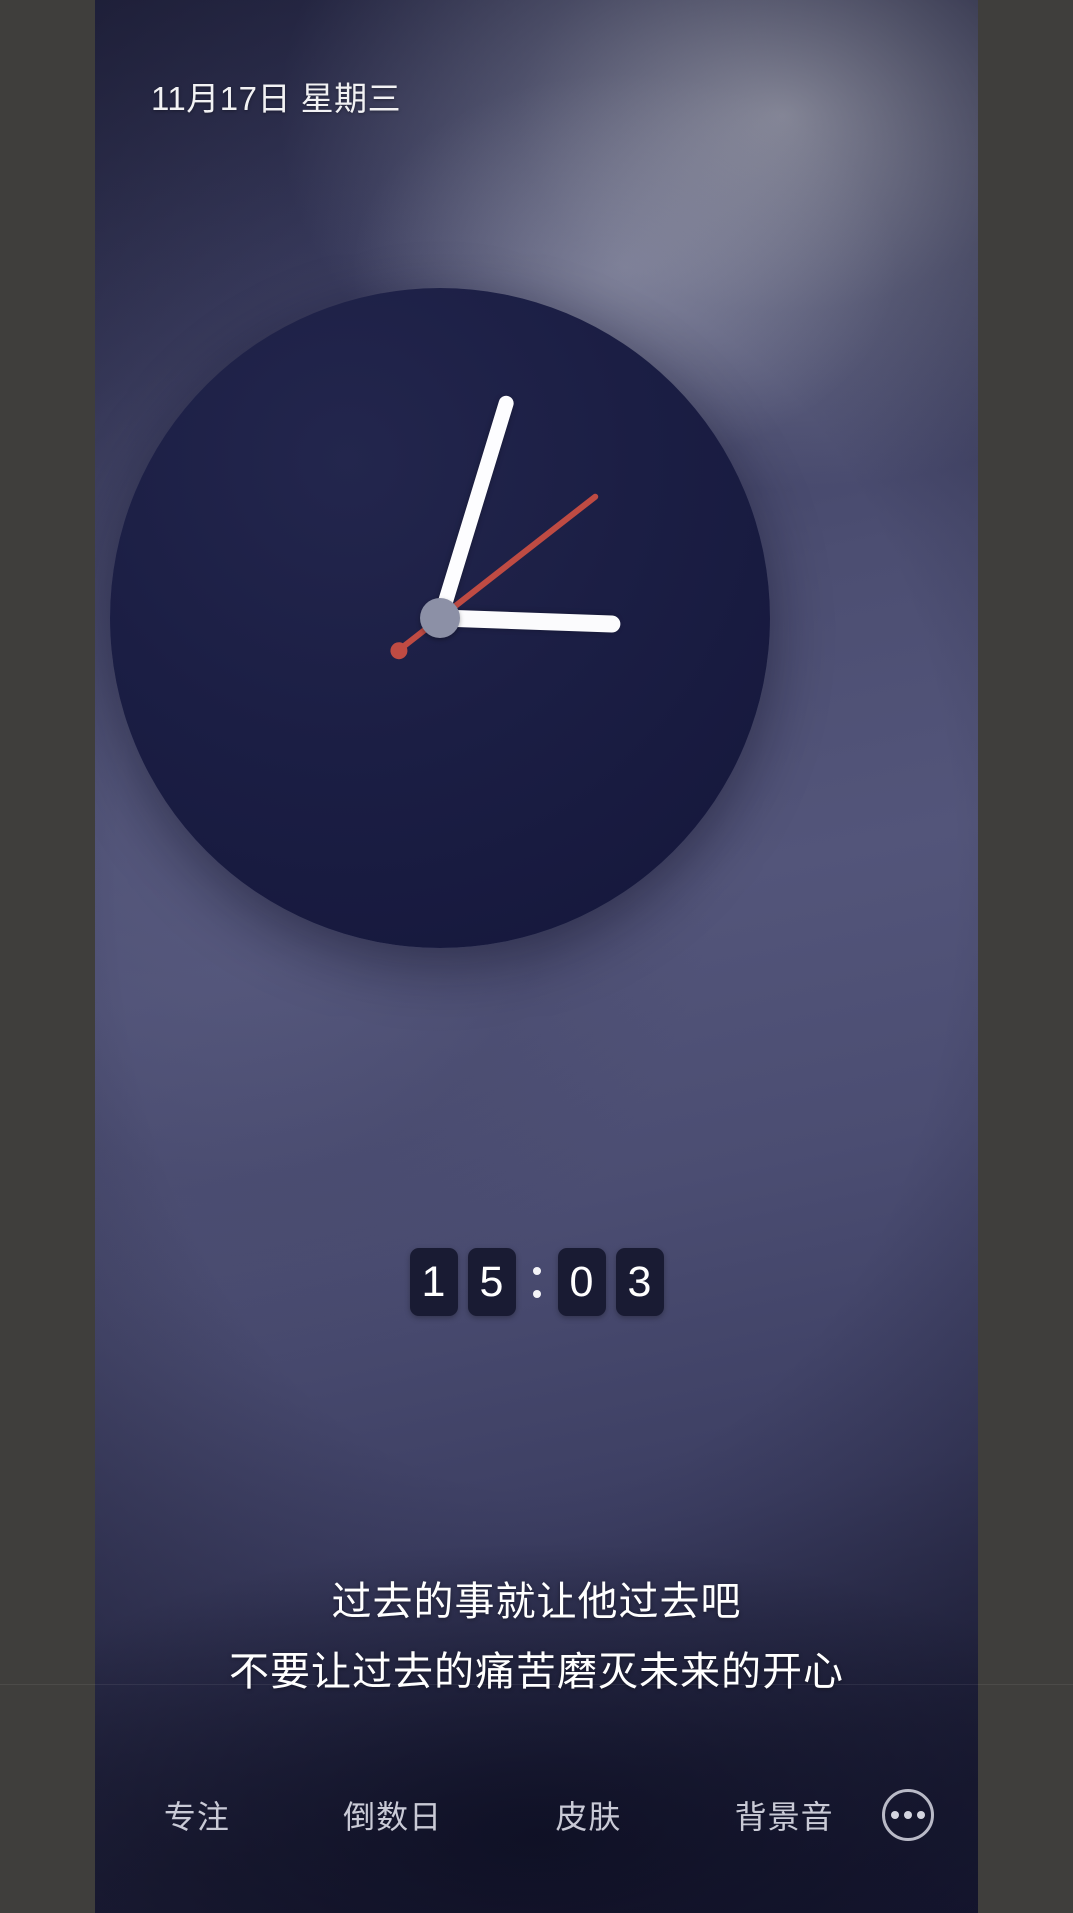  Describe the element at coordinates (589, 1836) in the screenshot. I see `nav-item-skin: 皮肤` at that location.